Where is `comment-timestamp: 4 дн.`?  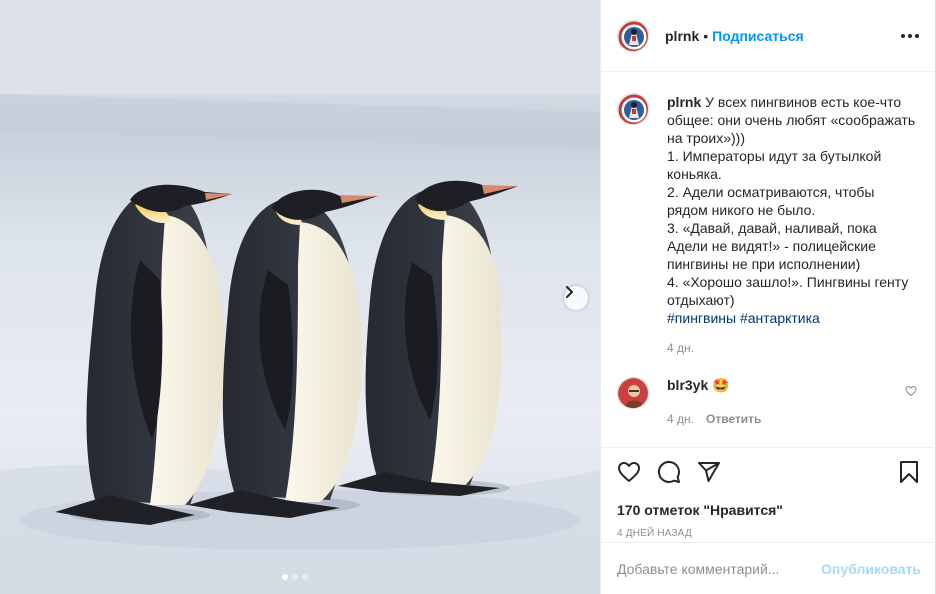
comment-timestamp: 4 дн. is located at coordinates (680, 419).